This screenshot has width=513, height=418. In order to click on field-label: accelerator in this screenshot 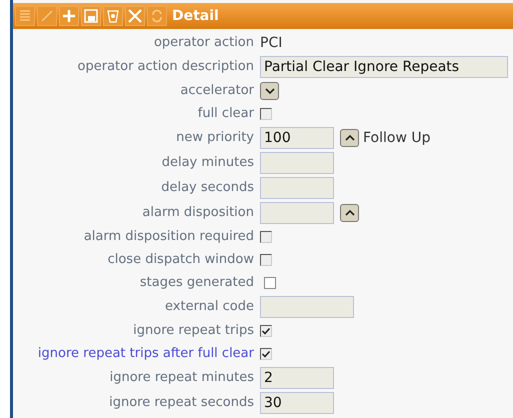, I will do `click(217, 90)`.